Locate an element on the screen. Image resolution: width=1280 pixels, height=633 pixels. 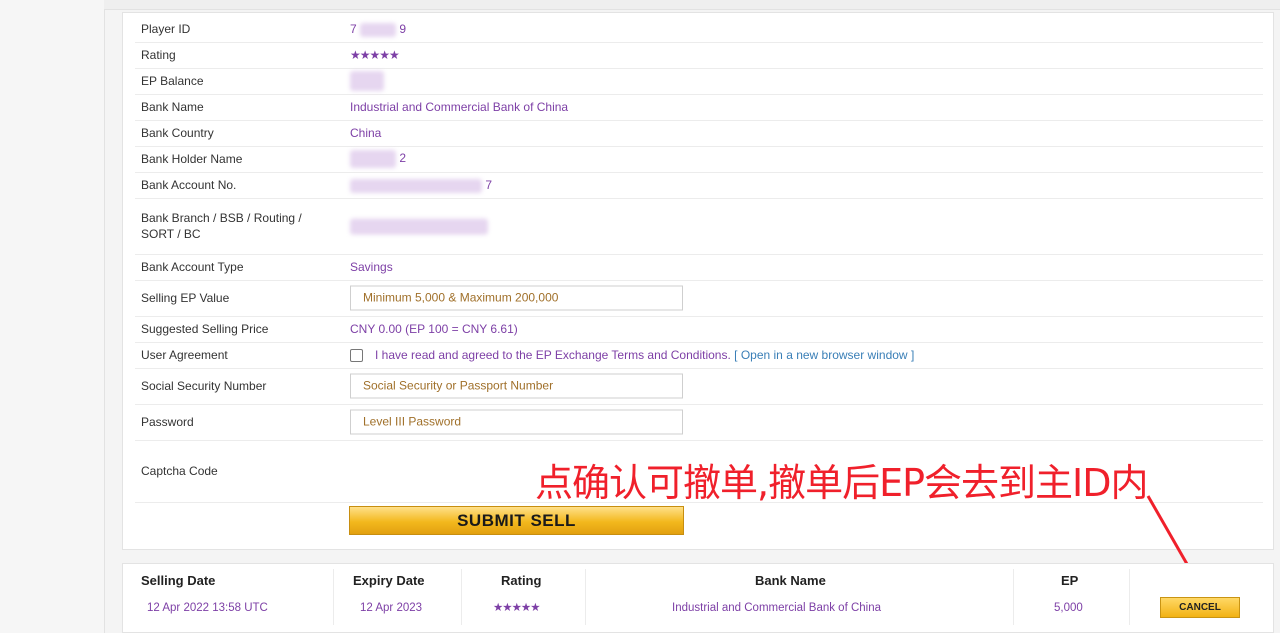
ep-balance-label: EP Balance is located at coordinates (172, 81).